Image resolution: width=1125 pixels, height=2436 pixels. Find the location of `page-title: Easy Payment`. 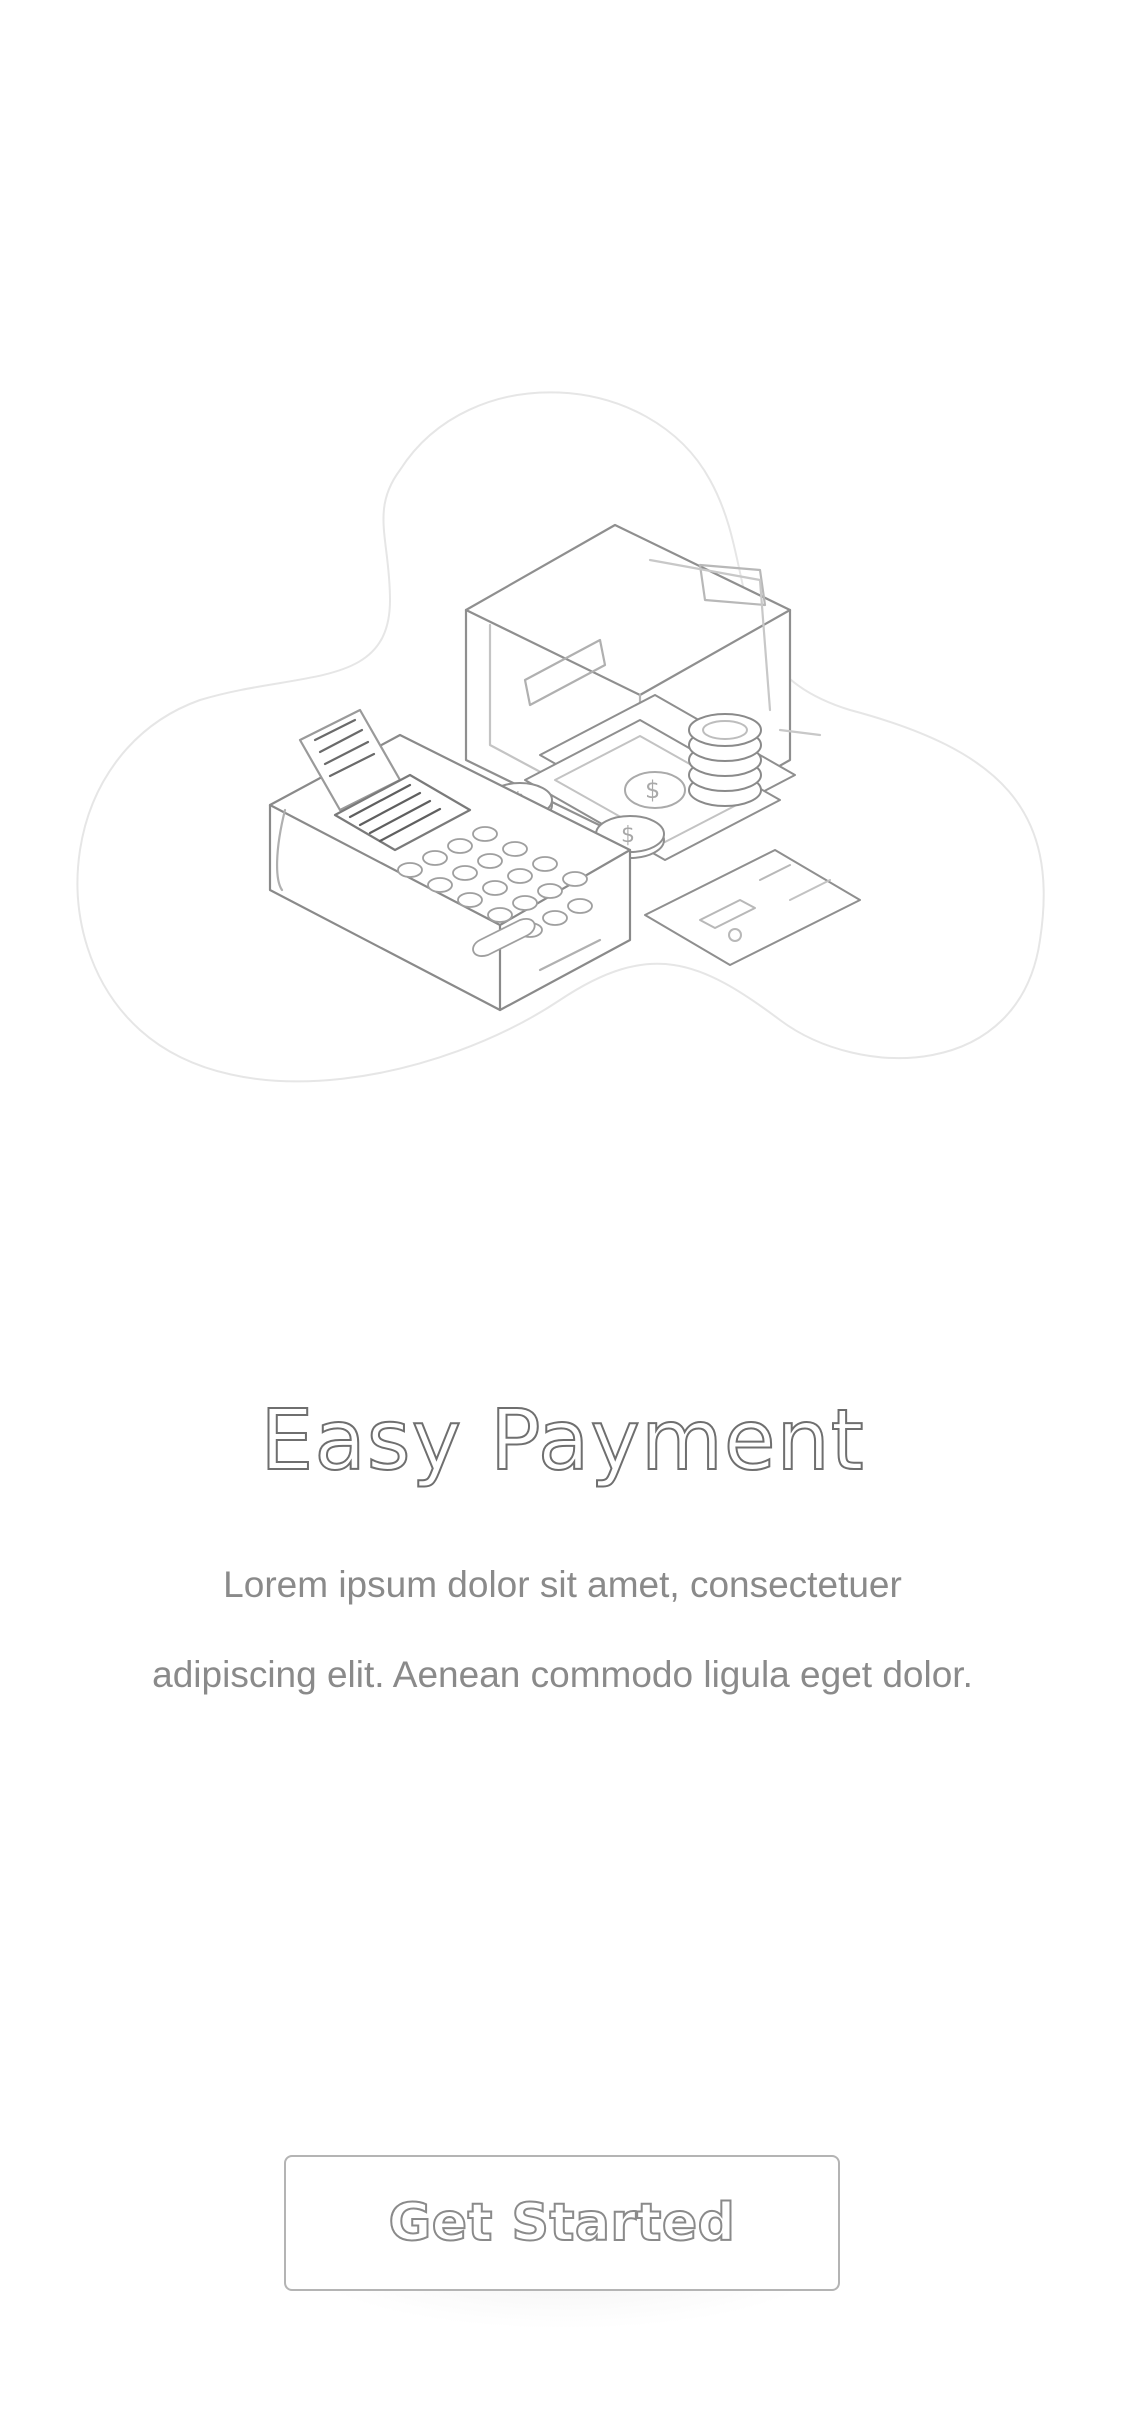

page-title: Easy Payment is located at coordinates (562, 1440).